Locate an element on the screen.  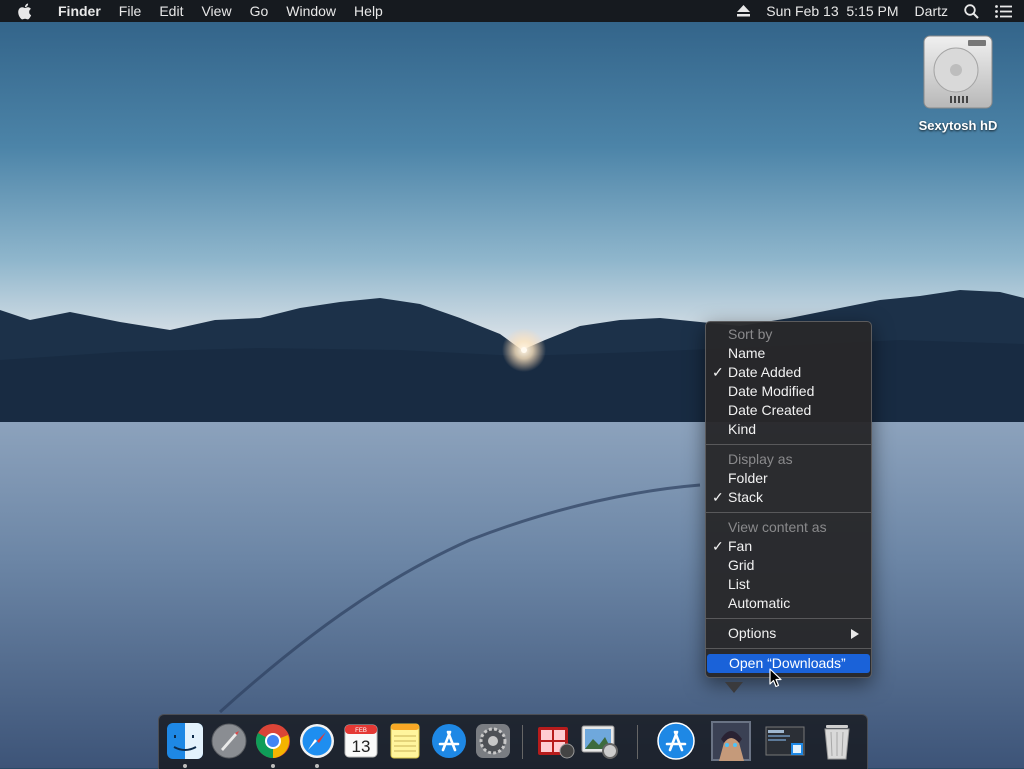
view-grid-label: Grid is located at coordinates (741, 565).